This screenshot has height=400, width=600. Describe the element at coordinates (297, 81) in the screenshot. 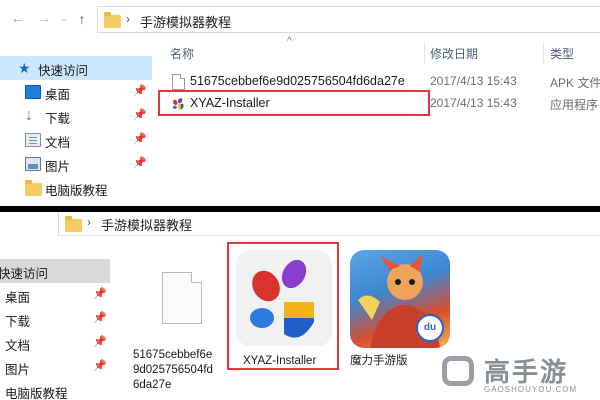

I see `file-name: 51675cebbef6e9d025756504fd6da27e` at that location.